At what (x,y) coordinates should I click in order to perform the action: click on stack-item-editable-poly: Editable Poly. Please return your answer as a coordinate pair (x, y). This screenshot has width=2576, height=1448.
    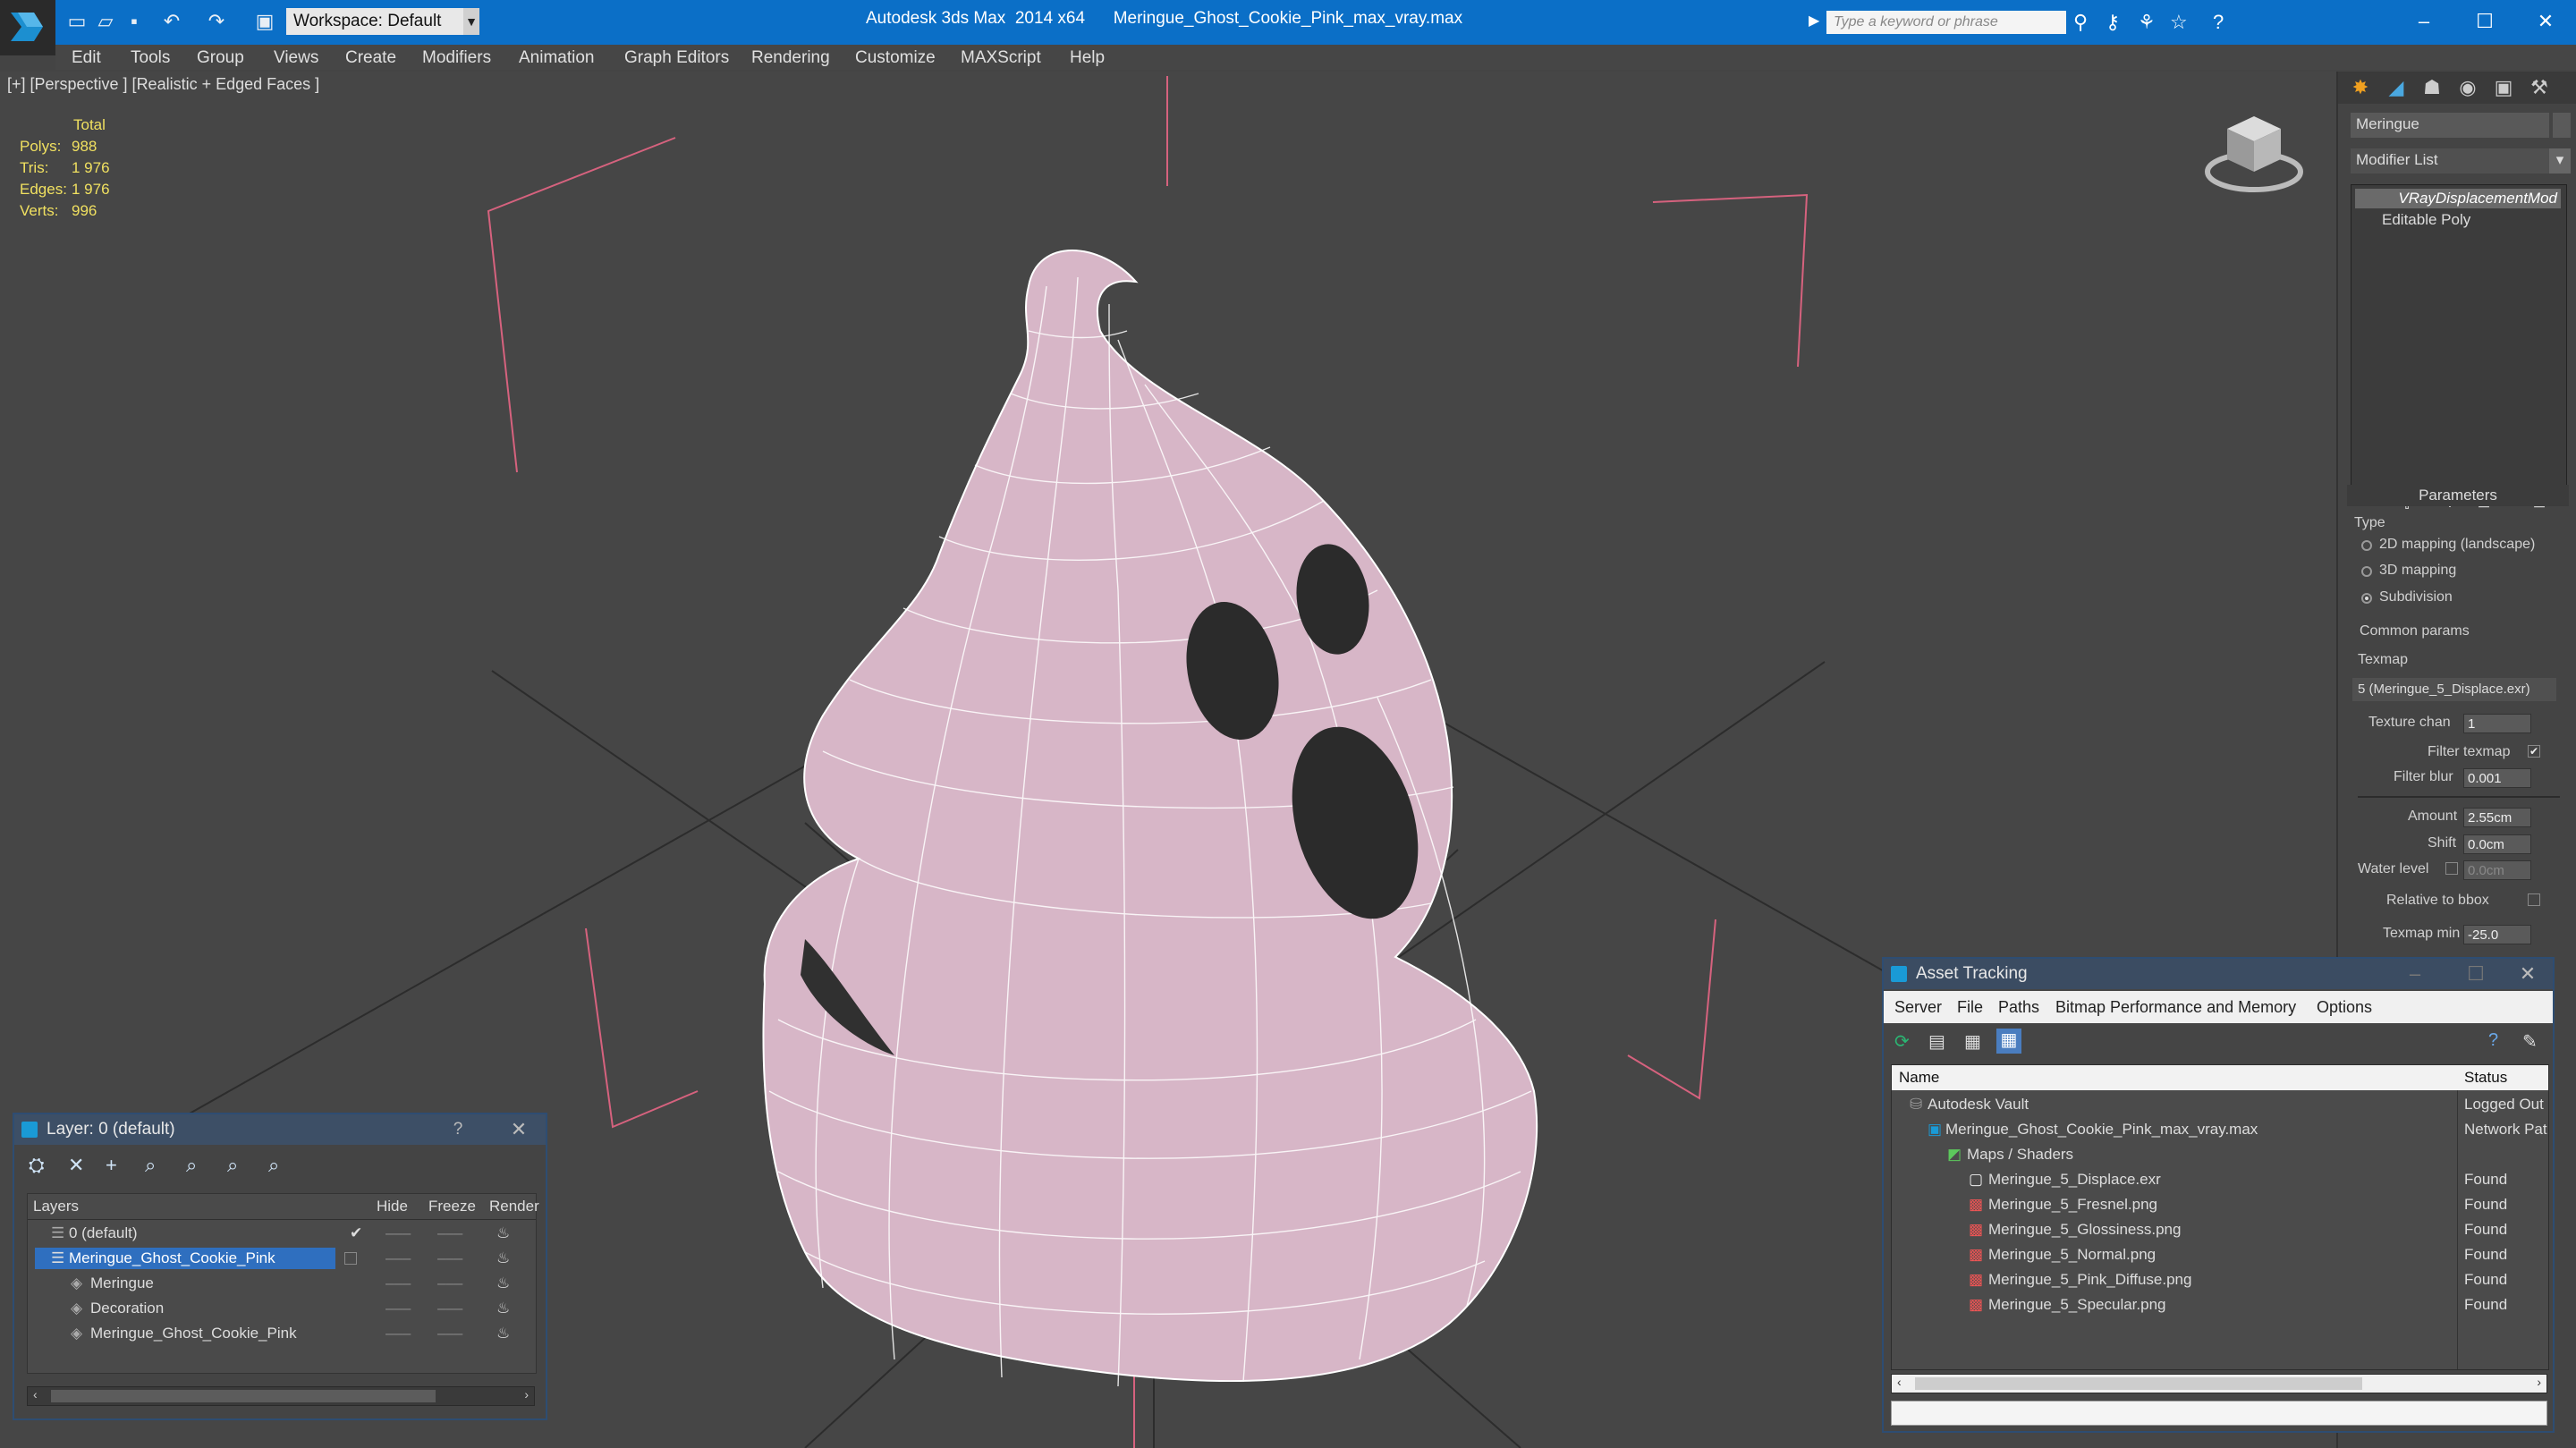
    Looking at the image, I should click on (2458, 220).